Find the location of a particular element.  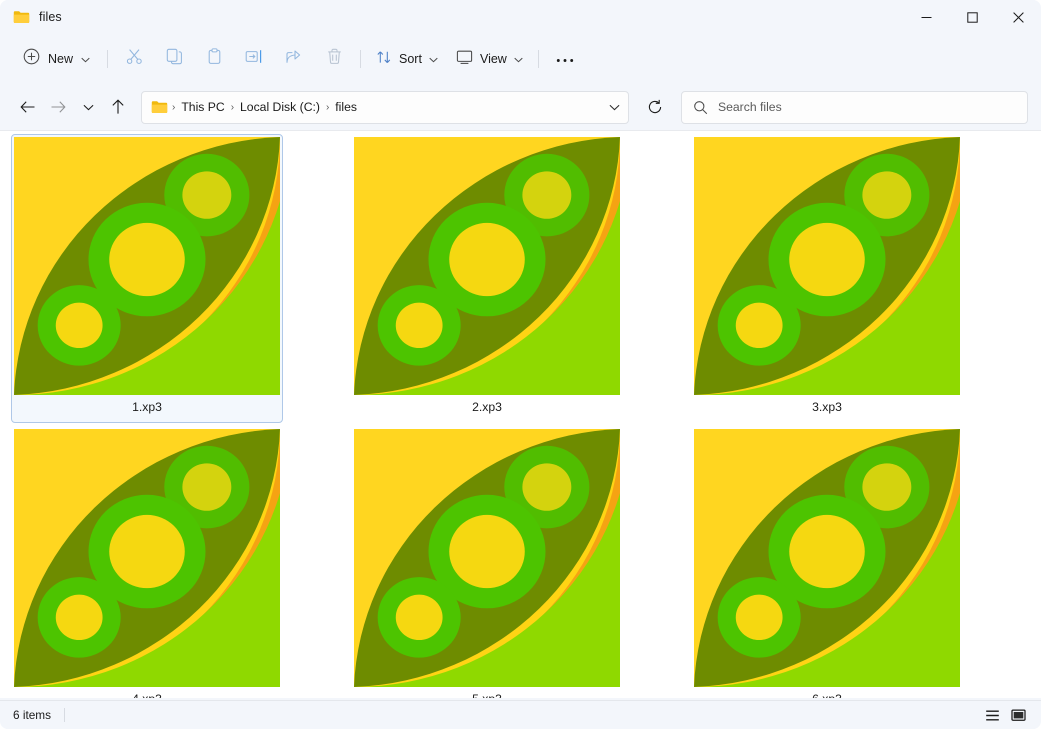

plus-circle-icon is located at coordinates (31, 59).